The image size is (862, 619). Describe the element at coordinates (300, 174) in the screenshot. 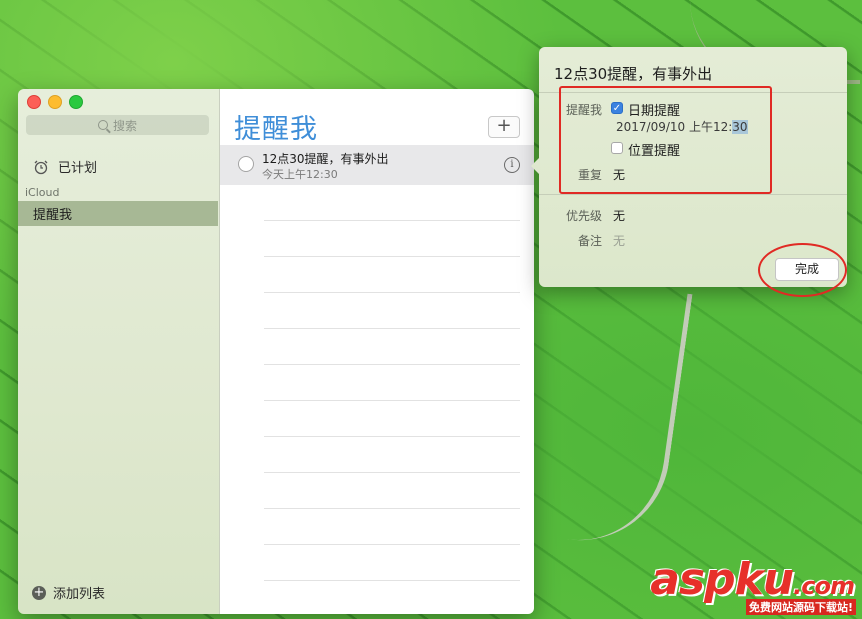

I see `reminder-due-date: 今天上午12:30` at that location.